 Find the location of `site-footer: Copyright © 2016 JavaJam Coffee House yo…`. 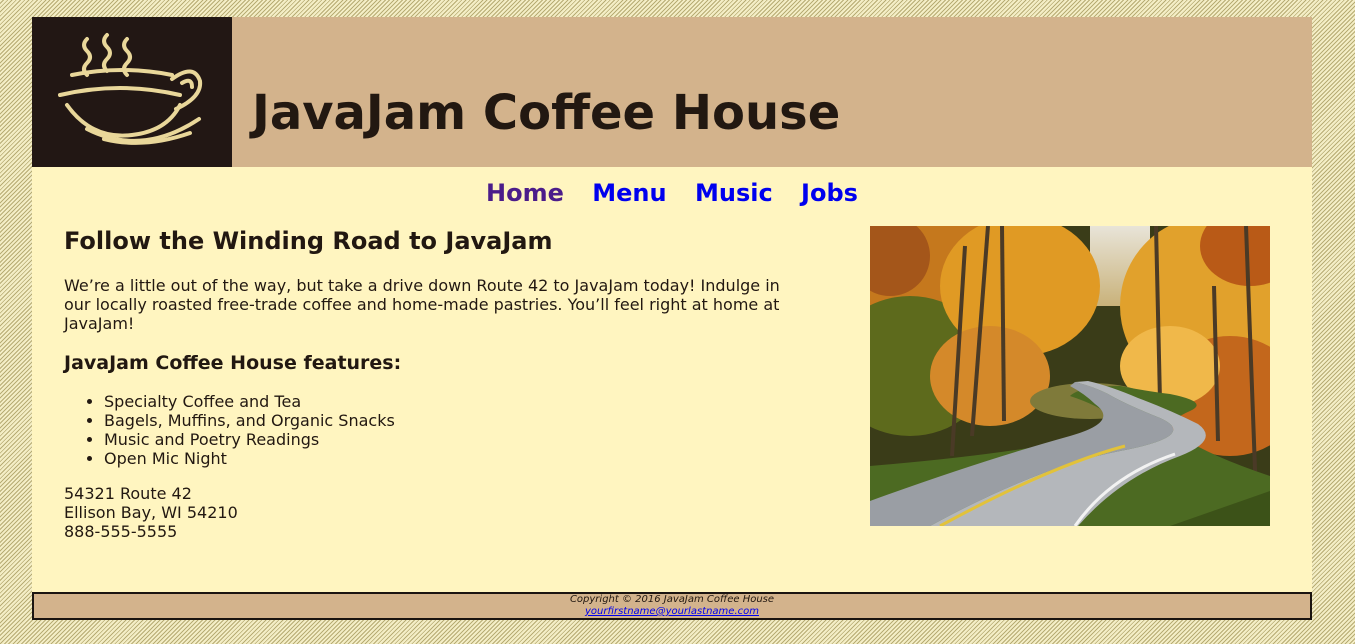

site-footer: Copyright © 2016 JavaJam Coffee House yo… is located at coordinates (672, 606).